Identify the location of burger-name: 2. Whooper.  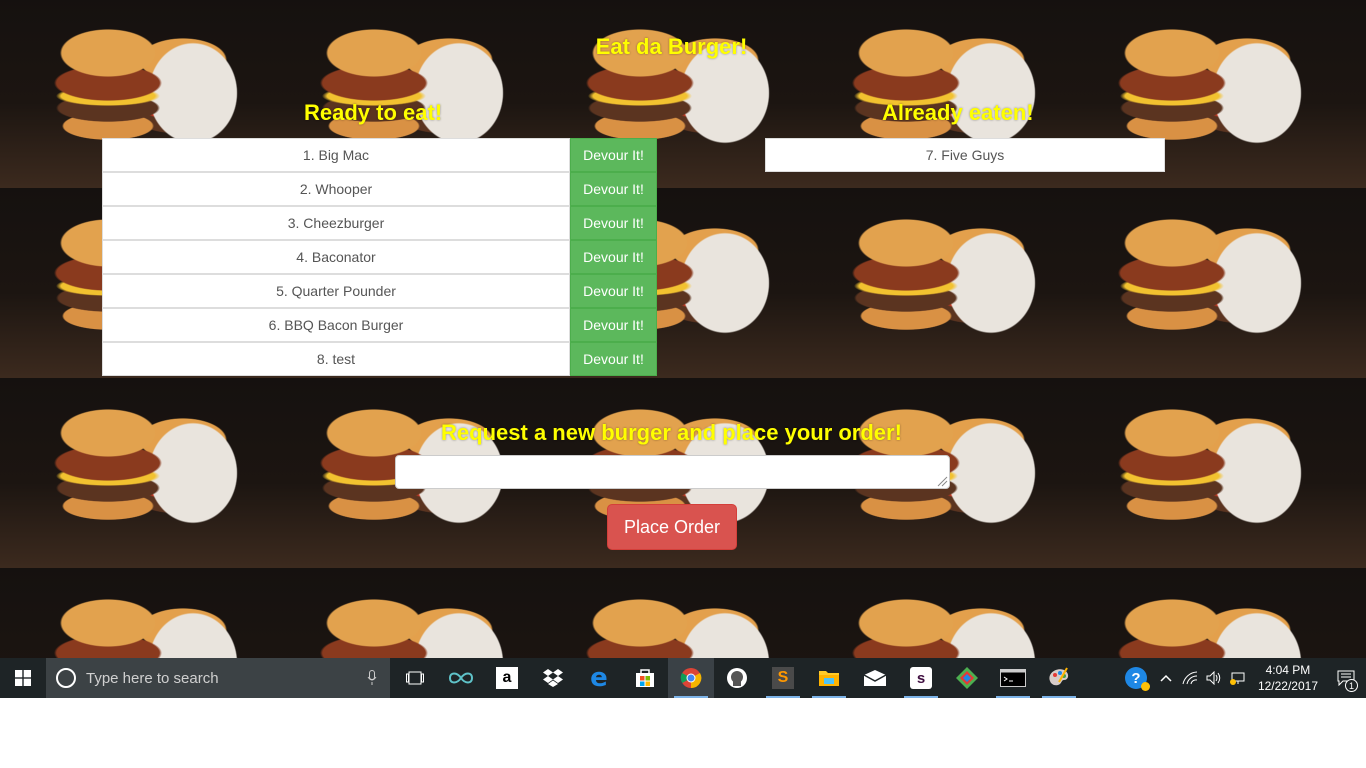
(336, 189).